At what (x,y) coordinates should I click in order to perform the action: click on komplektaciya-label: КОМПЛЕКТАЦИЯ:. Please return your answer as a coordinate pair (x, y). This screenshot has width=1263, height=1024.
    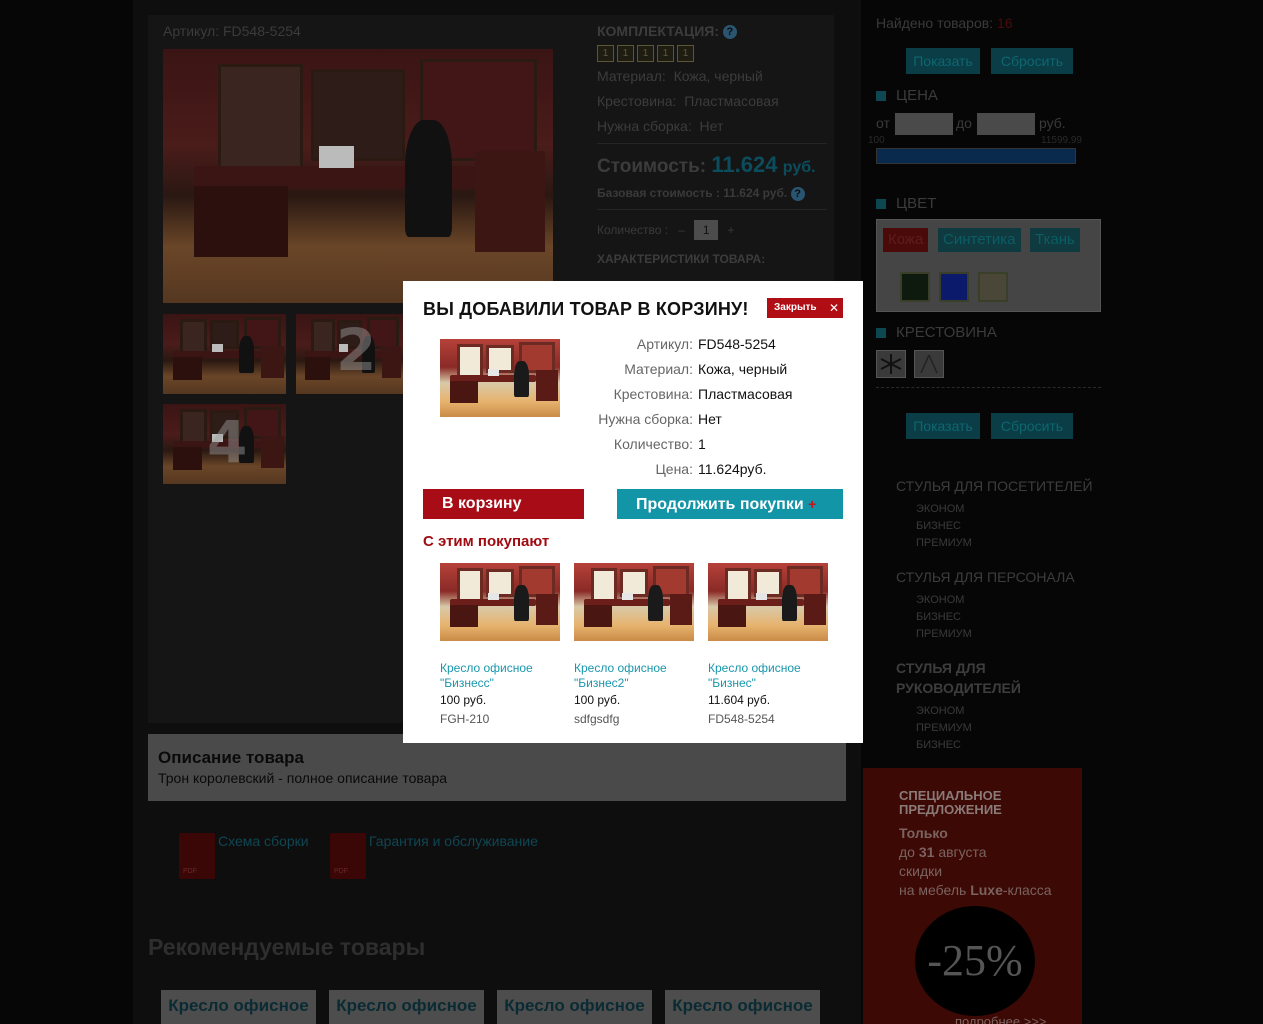
    Looking at the image, I should click on (658, 31).